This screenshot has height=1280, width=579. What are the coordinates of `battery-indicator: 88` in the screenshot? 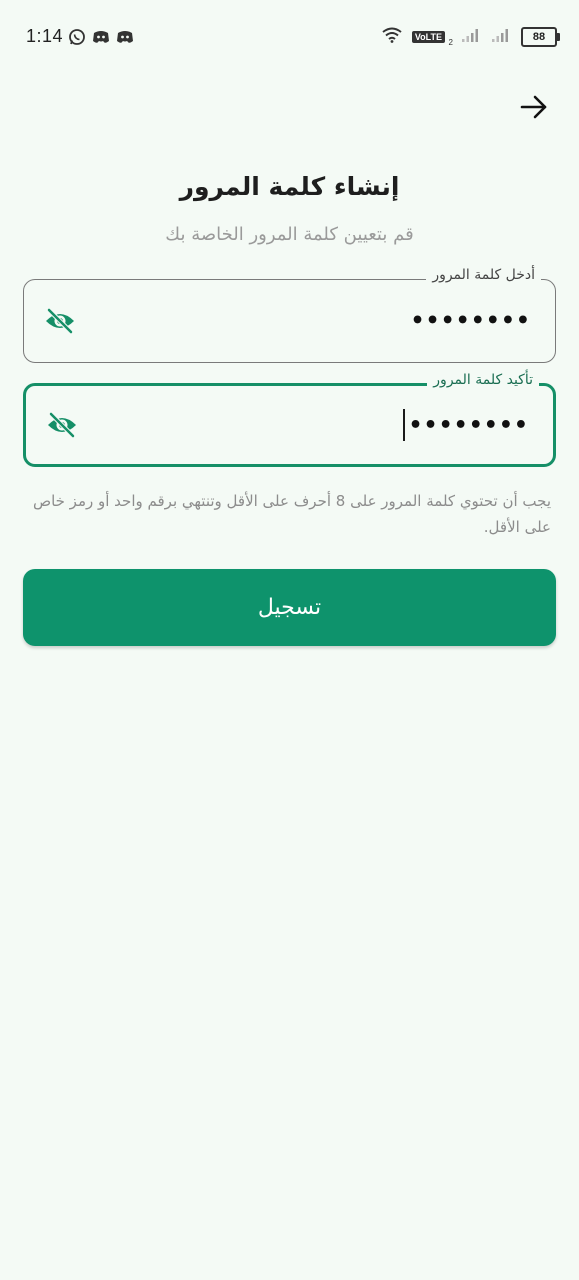 It's located at (540, 37).